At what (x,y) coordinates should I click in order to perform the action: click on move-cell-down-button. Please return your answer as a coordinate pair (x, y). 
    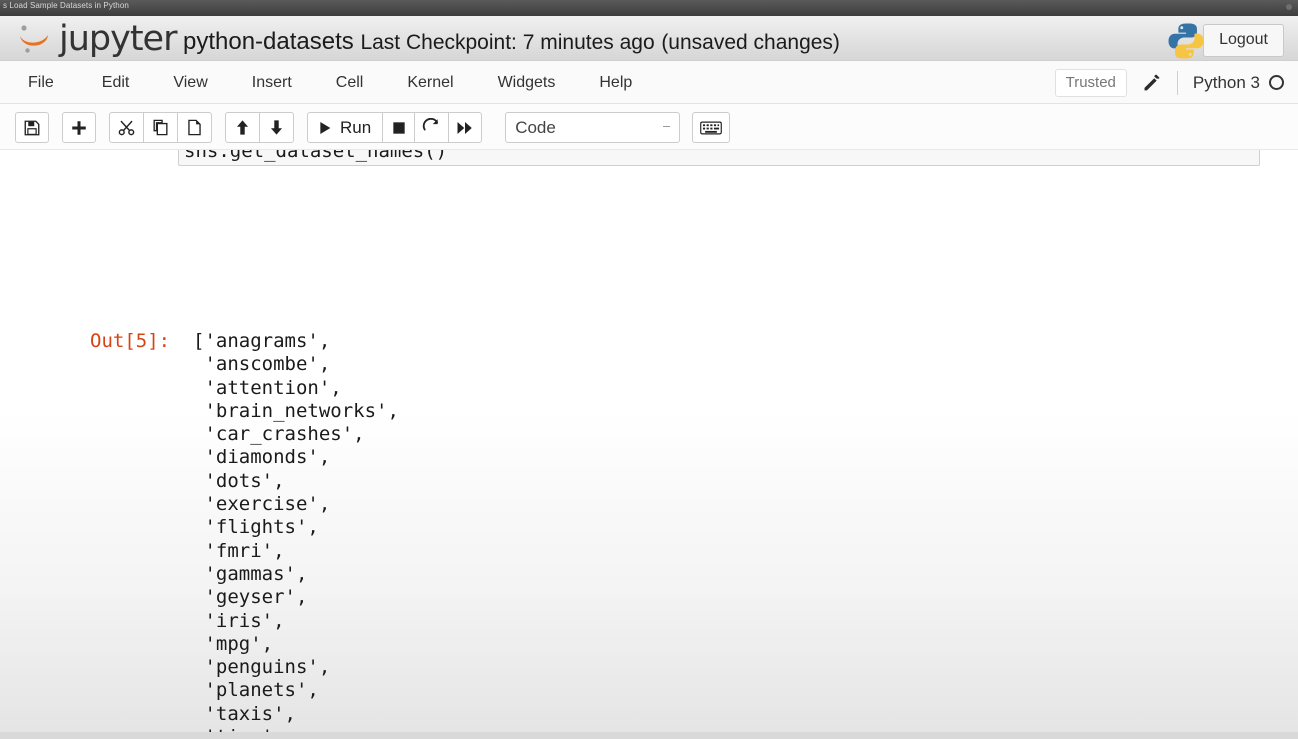
    Looking at the image, I should click on (276, 127).